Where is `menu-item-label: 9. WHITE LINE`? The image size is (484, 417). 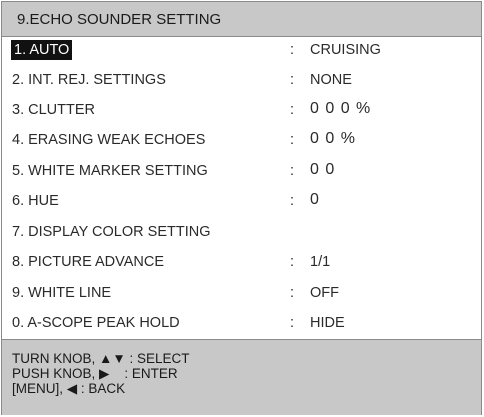
menu-item-label: 9. WHITE LINE is located at coordinates (62, 293).